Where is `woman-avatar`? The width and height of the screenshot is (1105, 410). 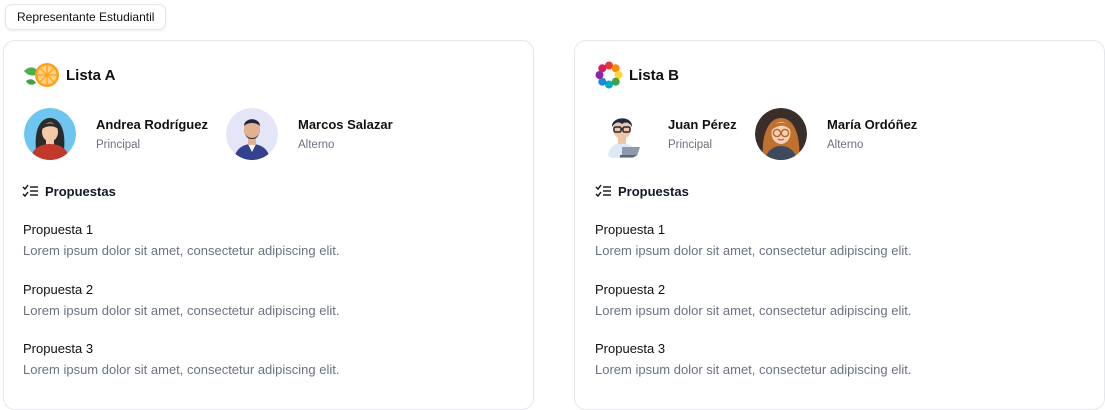 woman-avatar is located at coordinates (50, 134).